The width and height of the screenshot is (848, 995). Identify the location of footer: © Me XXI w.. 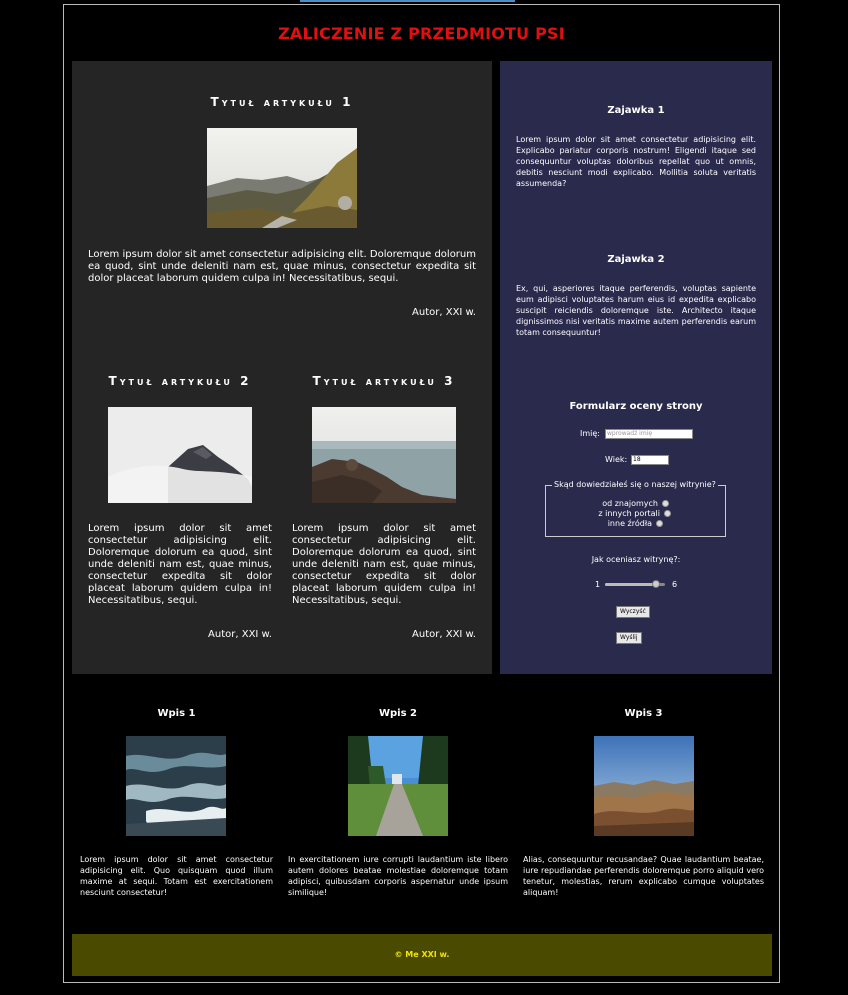
(422, 955).